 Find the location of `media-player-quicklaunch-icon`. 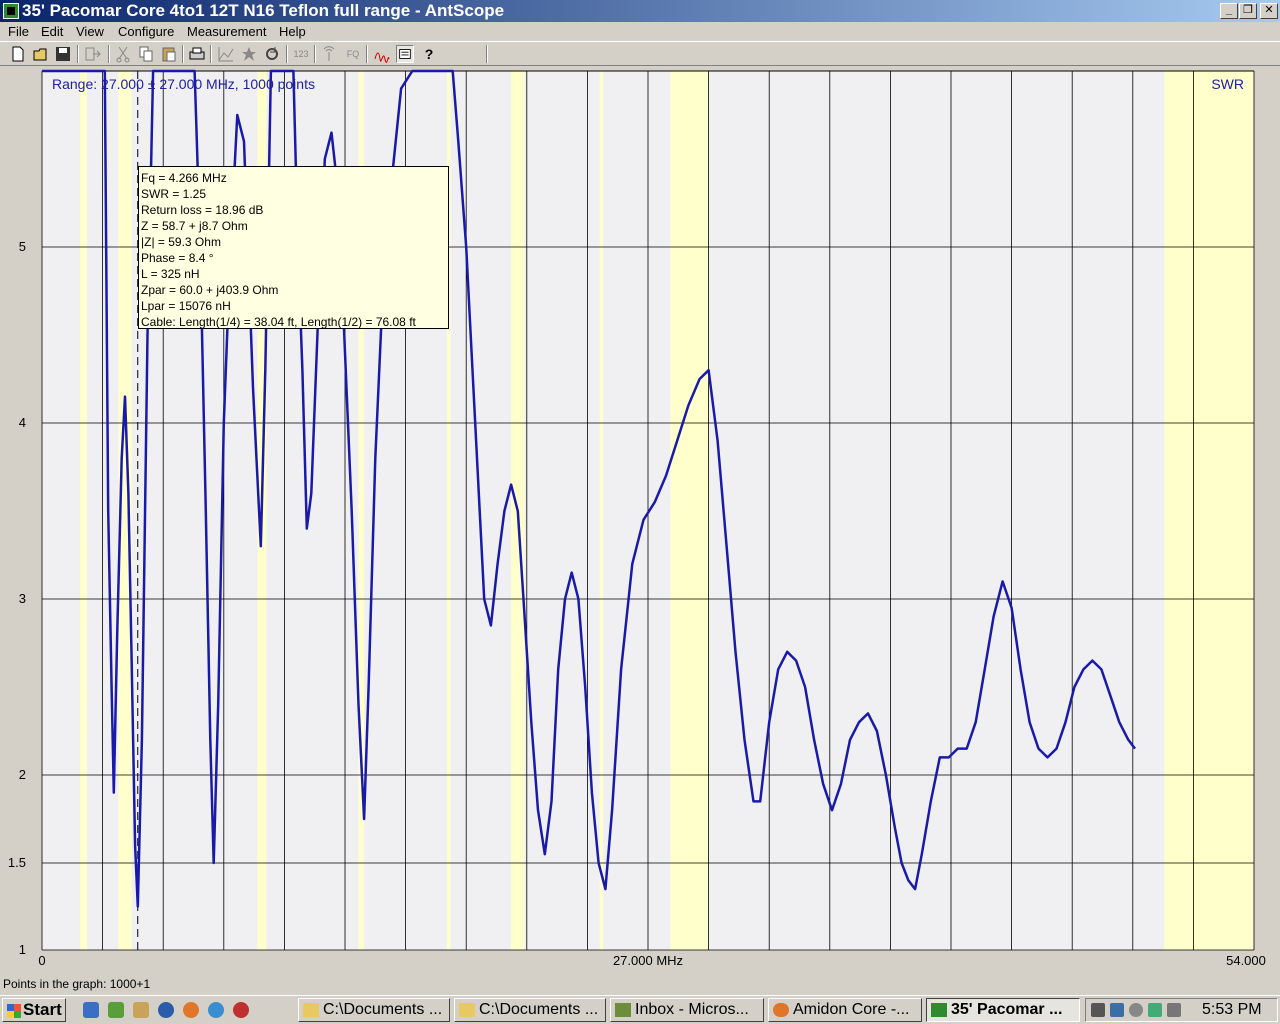

media-player-quicklaunch-icon is located at coordinates (166, 1010).